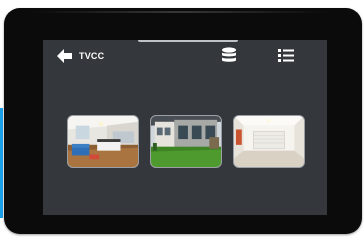 The image size is (364, 241). I want to click on garage-photo, so click(269, 141).